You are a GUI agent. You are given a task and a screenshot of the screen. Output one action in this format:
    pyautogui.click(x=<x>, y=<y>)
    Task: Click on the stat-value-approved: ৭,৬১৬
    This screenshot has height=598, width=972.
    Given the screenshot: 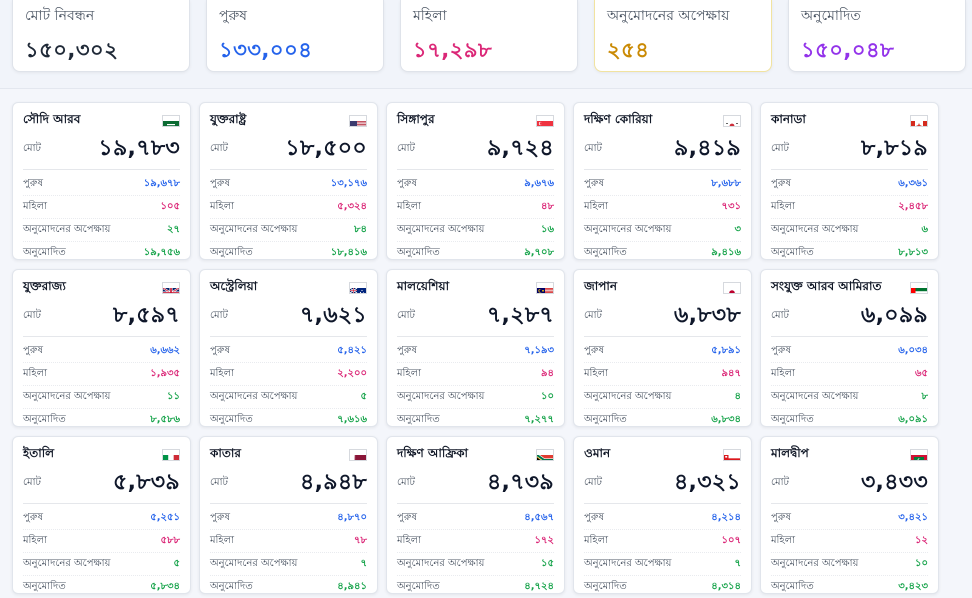 What is the action you would take?
    pyautogui.click(x=352, y=420)
    